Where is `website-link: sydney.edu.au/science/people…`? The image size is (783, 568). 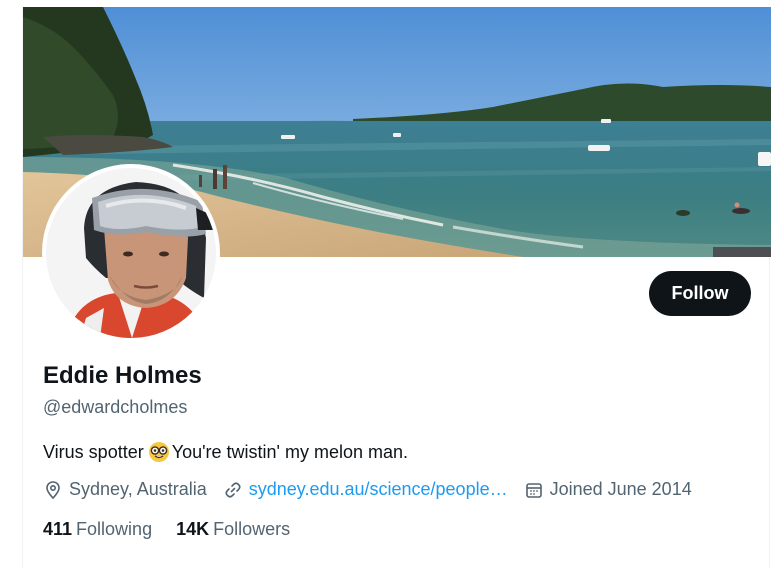
website-link: sydney.edu.au/science/people… is located at coordinates (378, 489).